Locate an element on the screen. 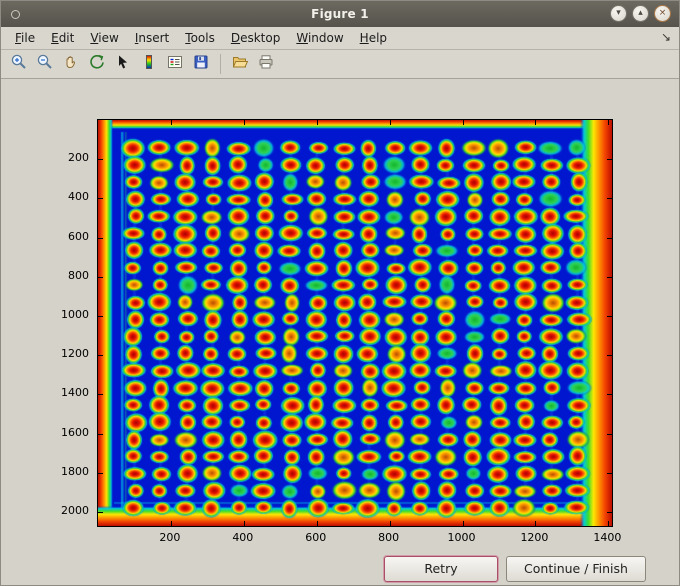 The image size is (680, 586). rotate-3d-button is located at coordinates (97, 64).